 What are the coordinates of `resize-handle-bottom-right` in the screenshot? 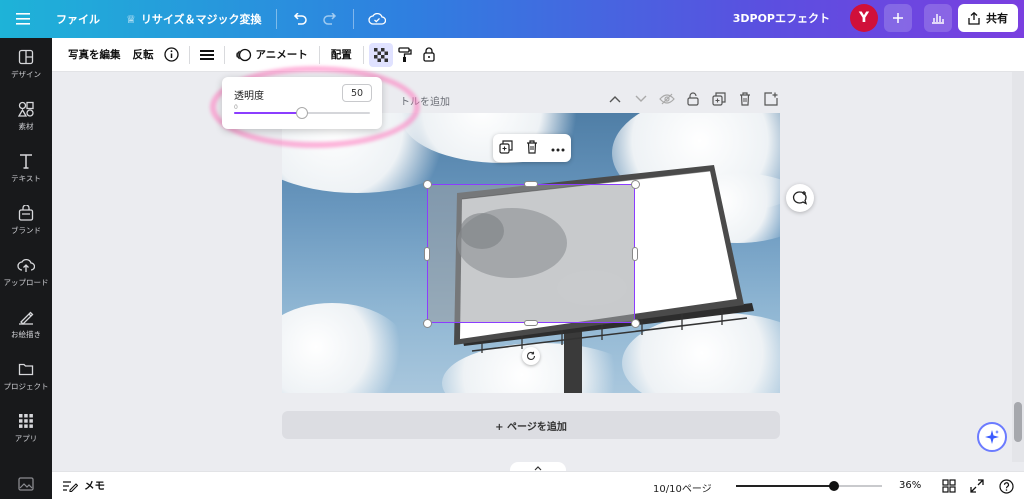 It's located at (635, 323).